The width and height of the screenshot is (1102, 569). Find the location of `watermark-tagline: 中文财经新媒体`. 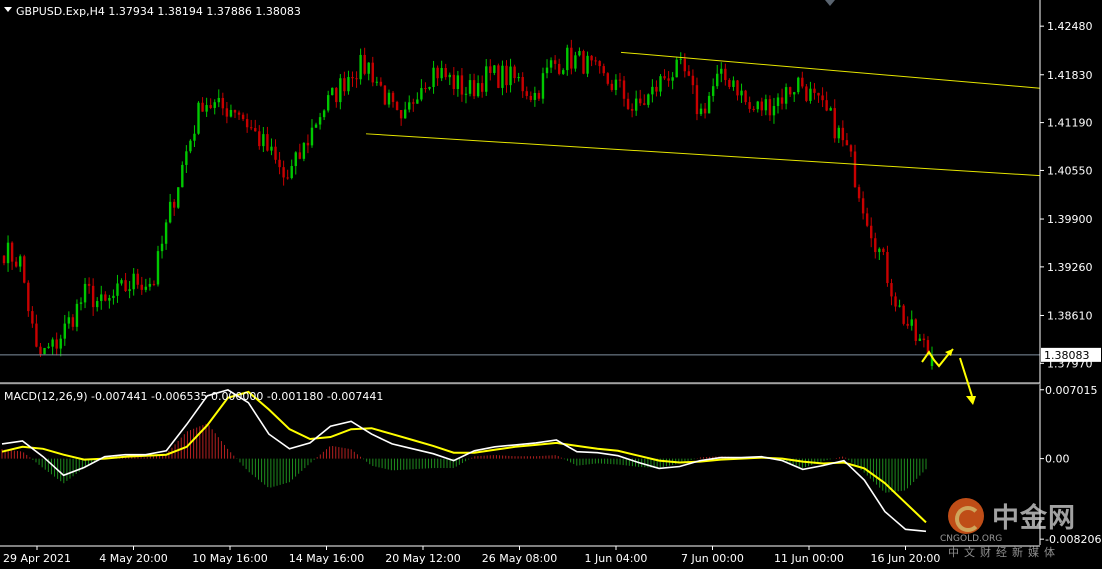

watermark-tagline: 中文财经新媒体 is located at coordinates (1004, 552).